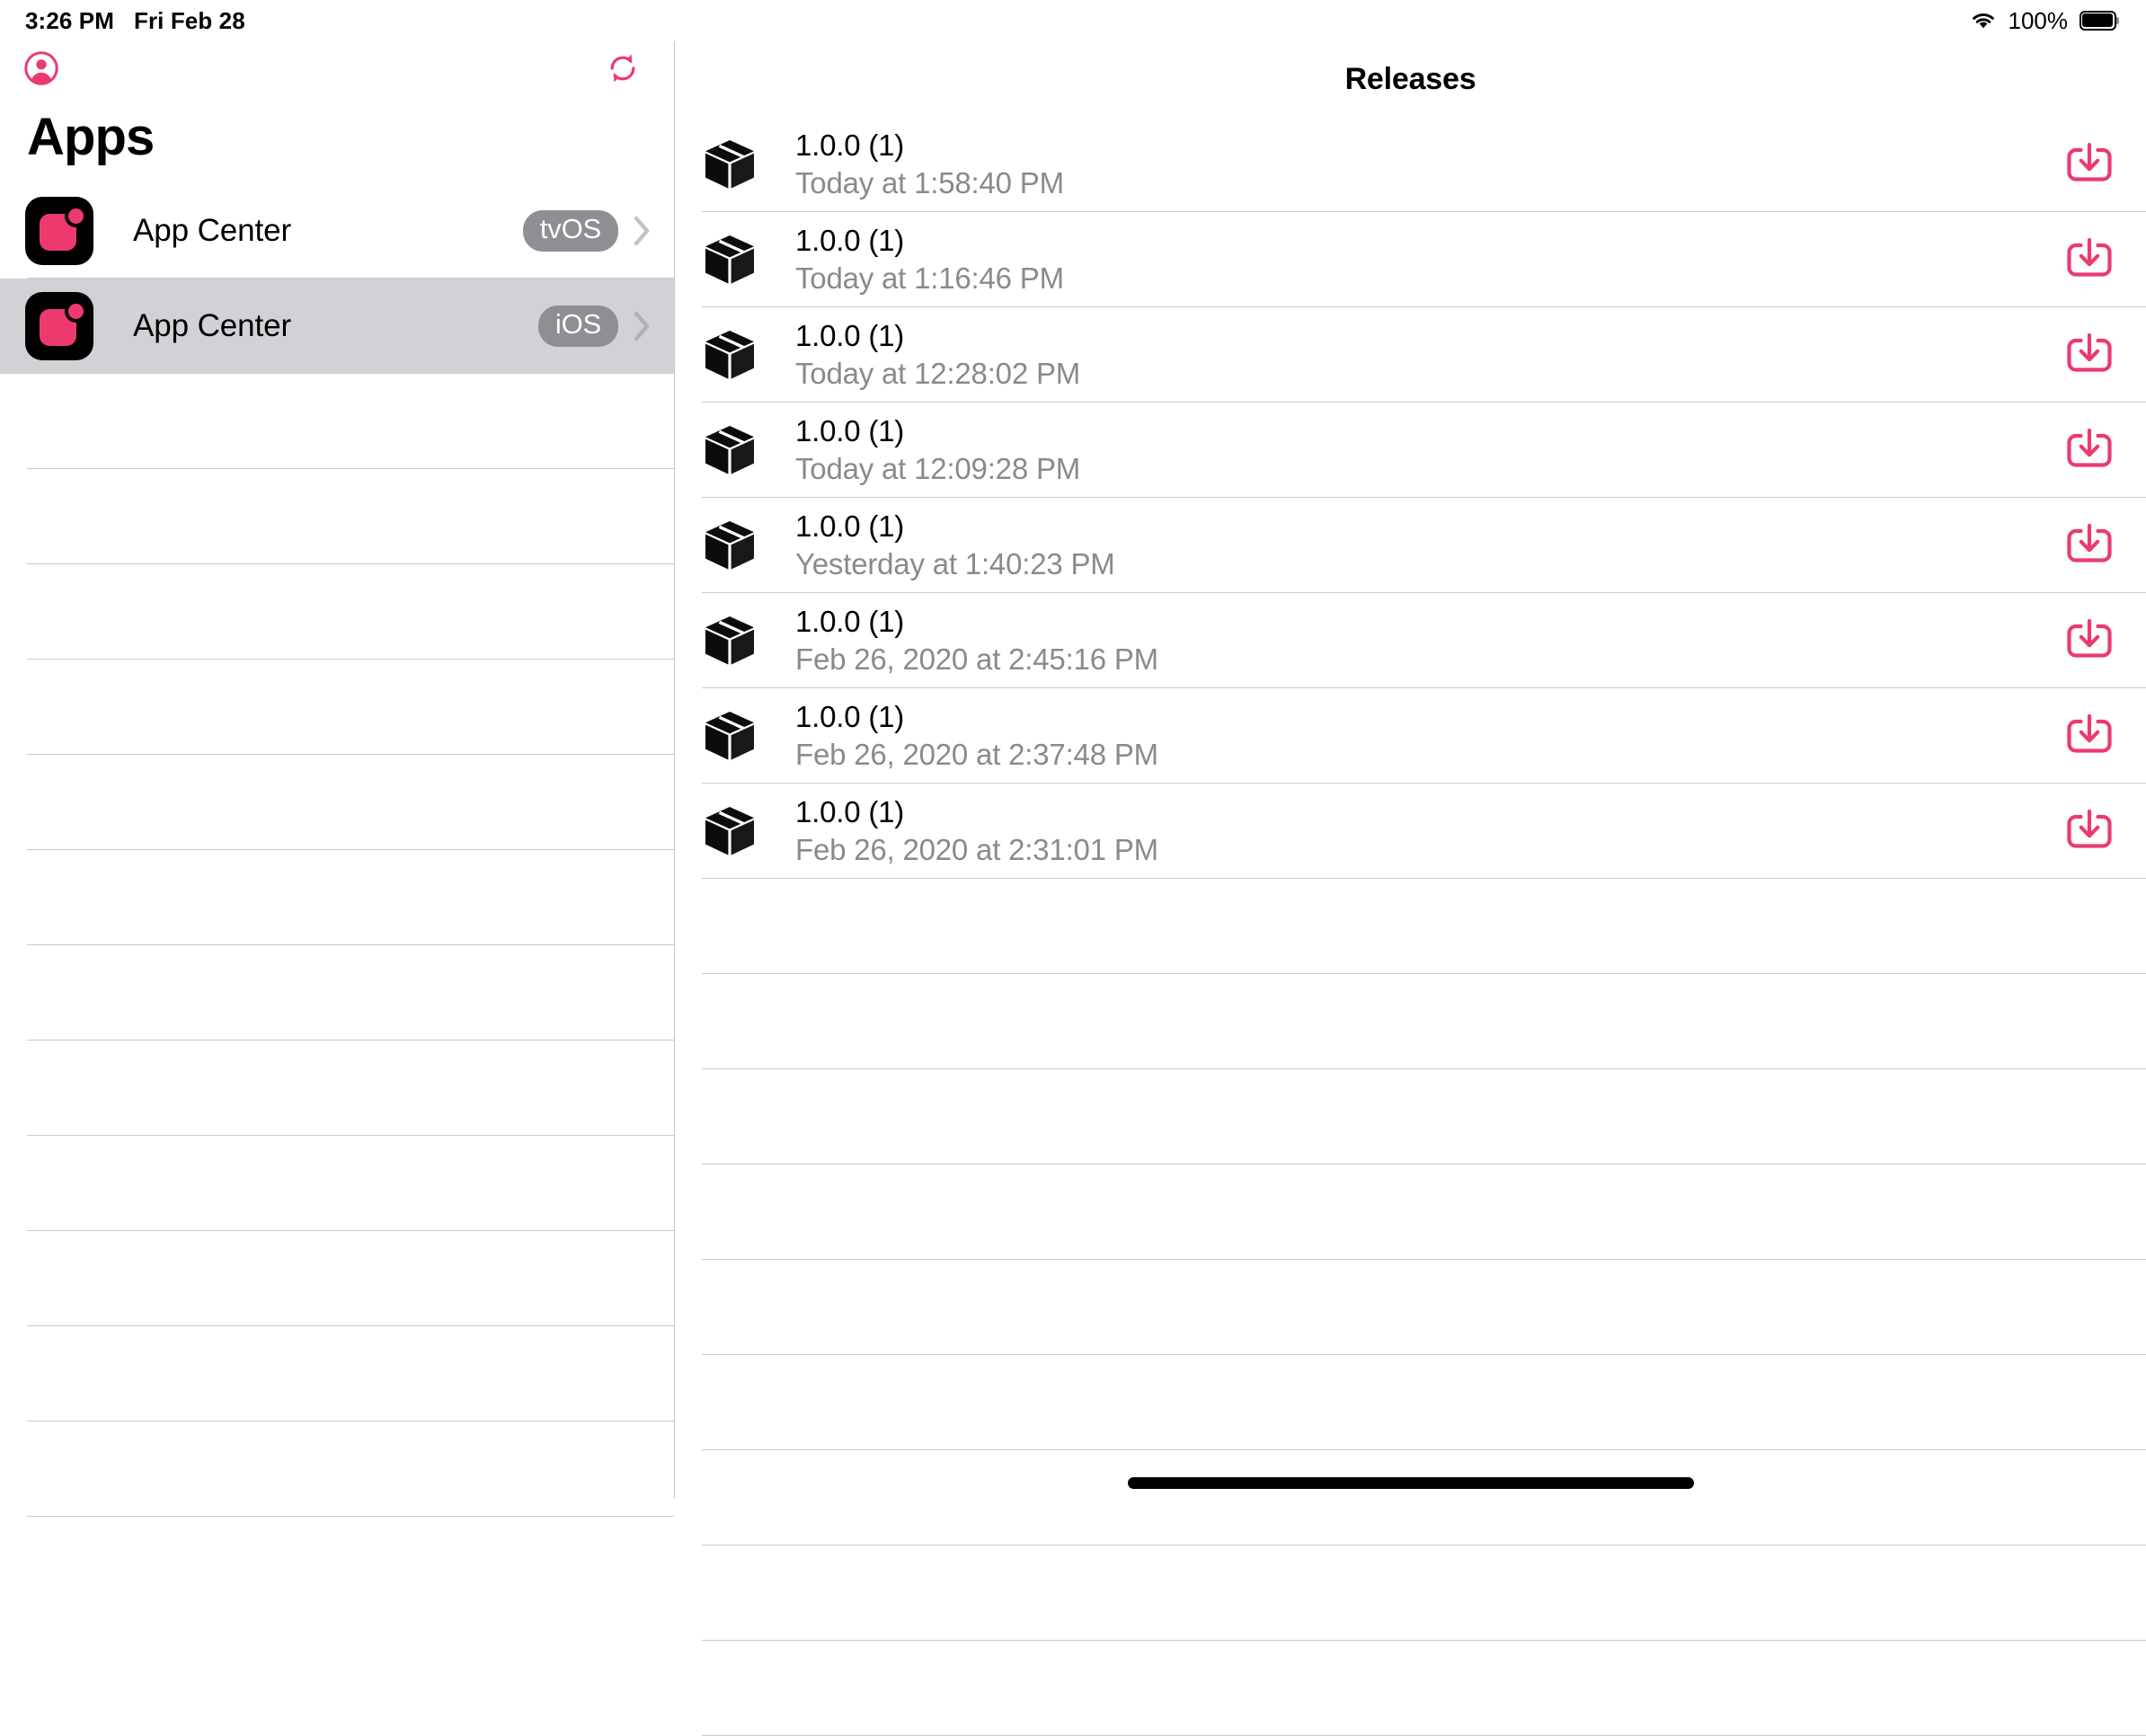 The image size is (2146, 1736). What do you see at coordinates (938, 373) in the screenshot?
I see `release-date: Today at 12:28:02 PM` at bounding box center [938, 373].